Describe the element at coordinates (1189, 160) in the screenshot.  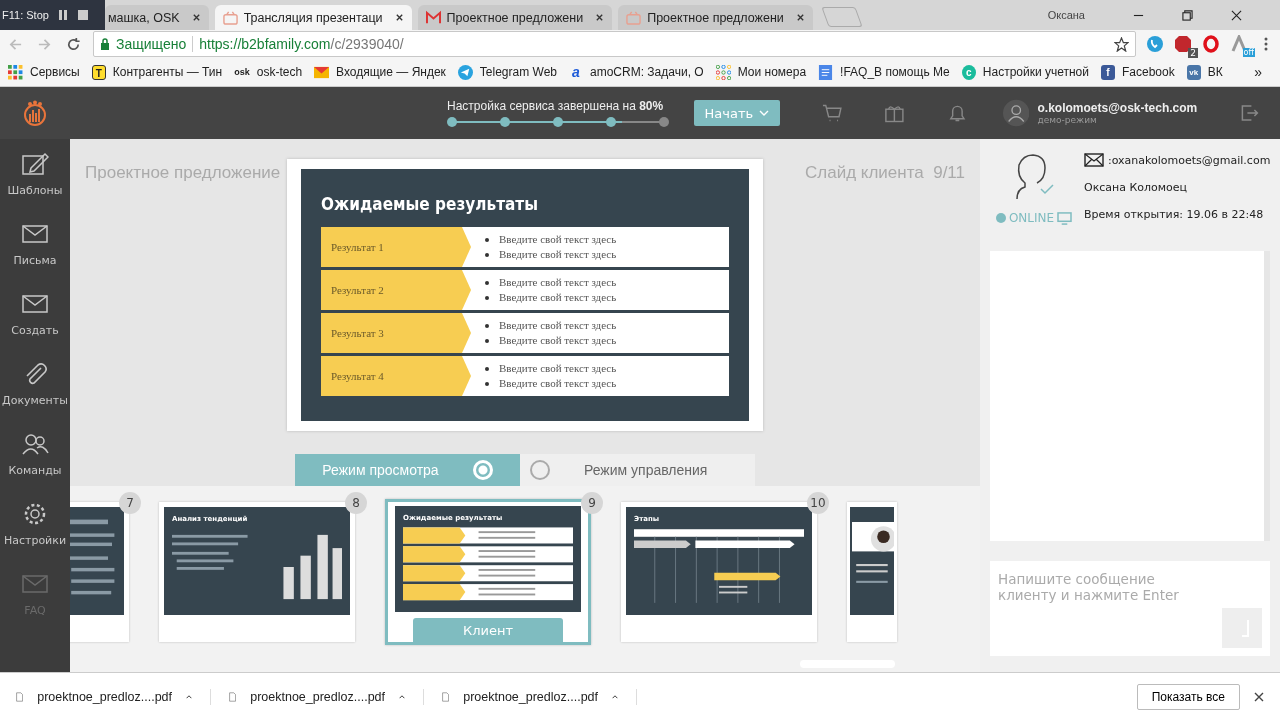
I see `client-email: :oxanakolomoets@gmail.com` at that location.